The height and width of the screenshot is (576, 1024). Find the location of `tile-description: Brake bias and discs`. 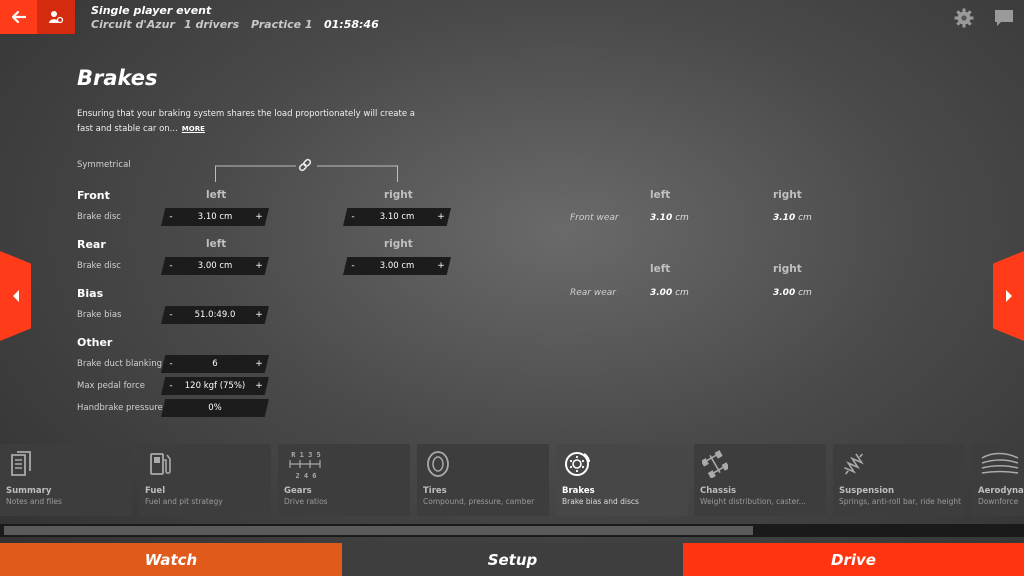

tile-description: Brake bias and discs is located at coordinates (600, 501).